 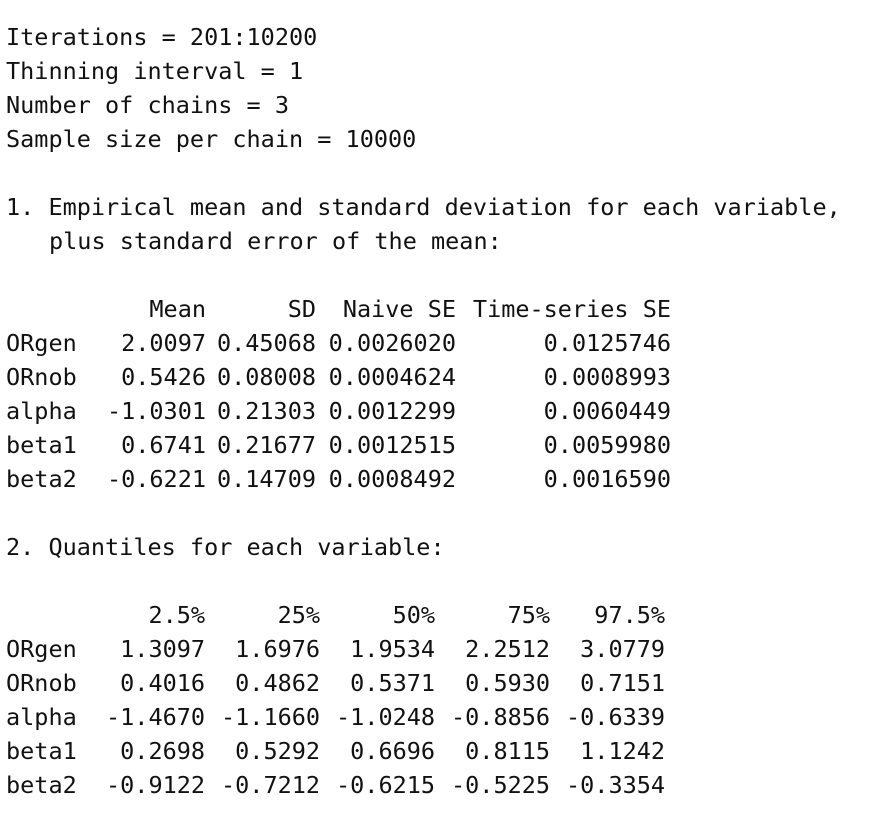 What do you see at coordinates (607, 479) in the screenshot?
I see `cell: 0.0016590` at bounding box center [607, 479].